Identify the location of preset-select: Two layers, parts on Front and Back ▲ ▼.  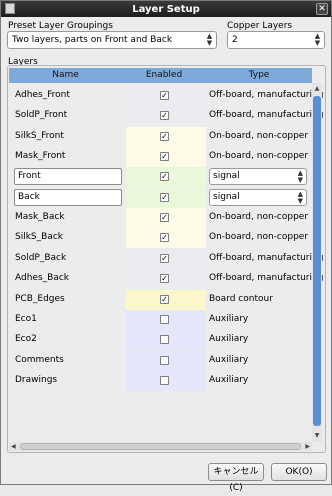
(112, 40).